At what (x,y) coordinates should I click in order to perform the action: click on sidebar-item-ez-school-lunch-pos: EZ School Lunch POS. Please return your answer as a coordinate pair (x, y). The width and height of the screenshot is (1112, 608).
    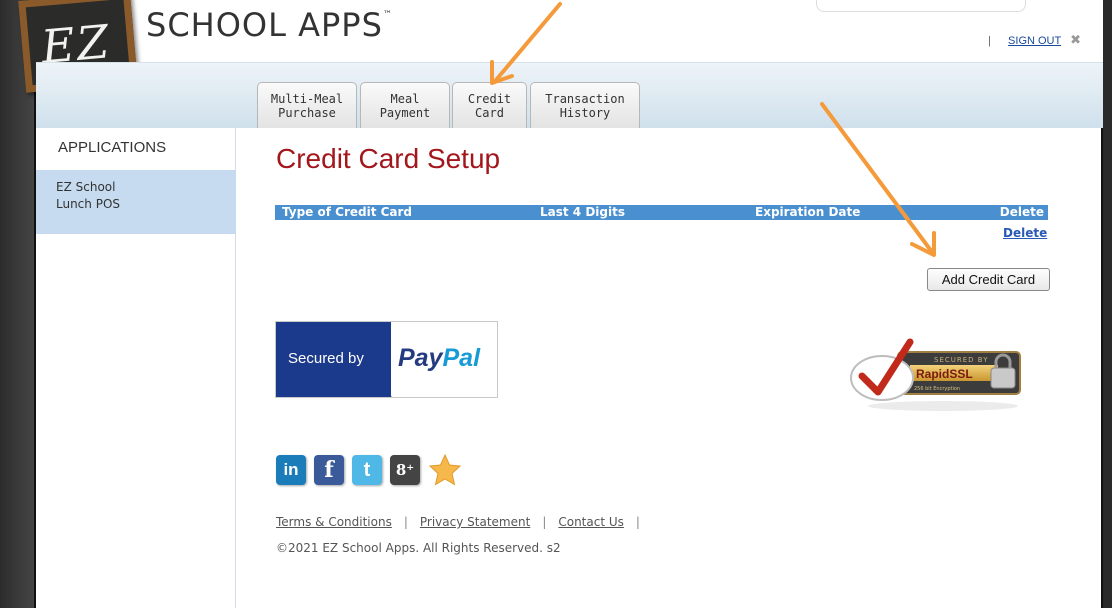
    Looking at the image, I should click on (136, 202).